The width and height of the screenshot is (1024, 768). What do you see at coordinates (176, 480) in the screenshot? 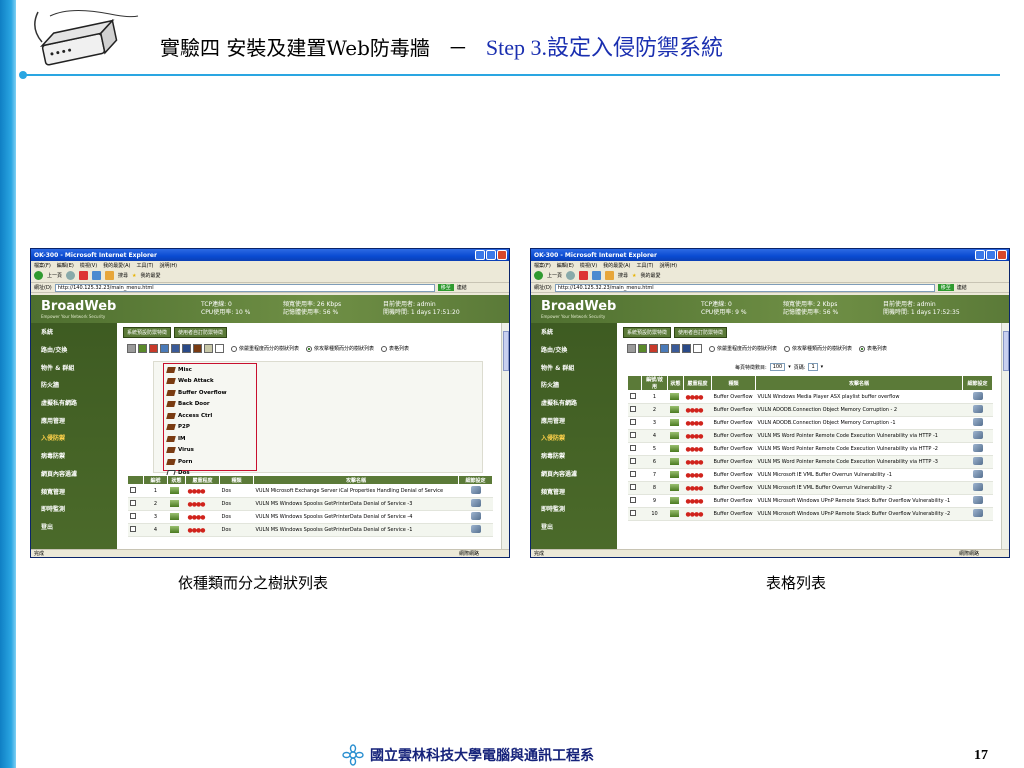
I see `col-status: 狀態` at bounding box center [176, 480].